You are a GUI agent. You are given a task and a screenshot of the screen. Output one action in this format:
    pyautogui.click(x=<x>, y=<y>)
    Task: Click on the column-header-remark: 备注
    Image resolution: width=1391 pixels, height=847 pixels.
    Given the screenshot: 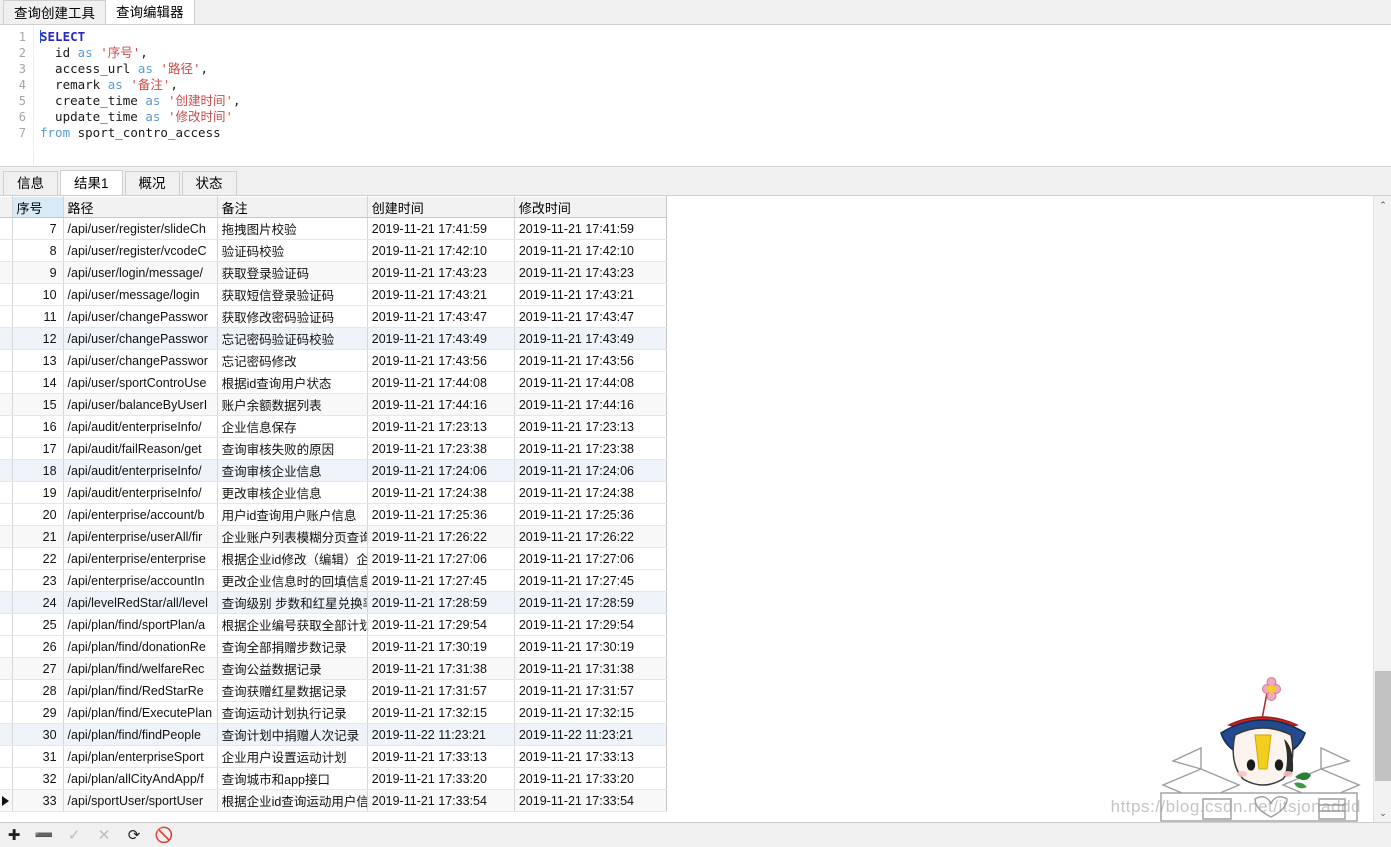 What is the action you would take?
    pyautogui.click(x=292, y=207)
    